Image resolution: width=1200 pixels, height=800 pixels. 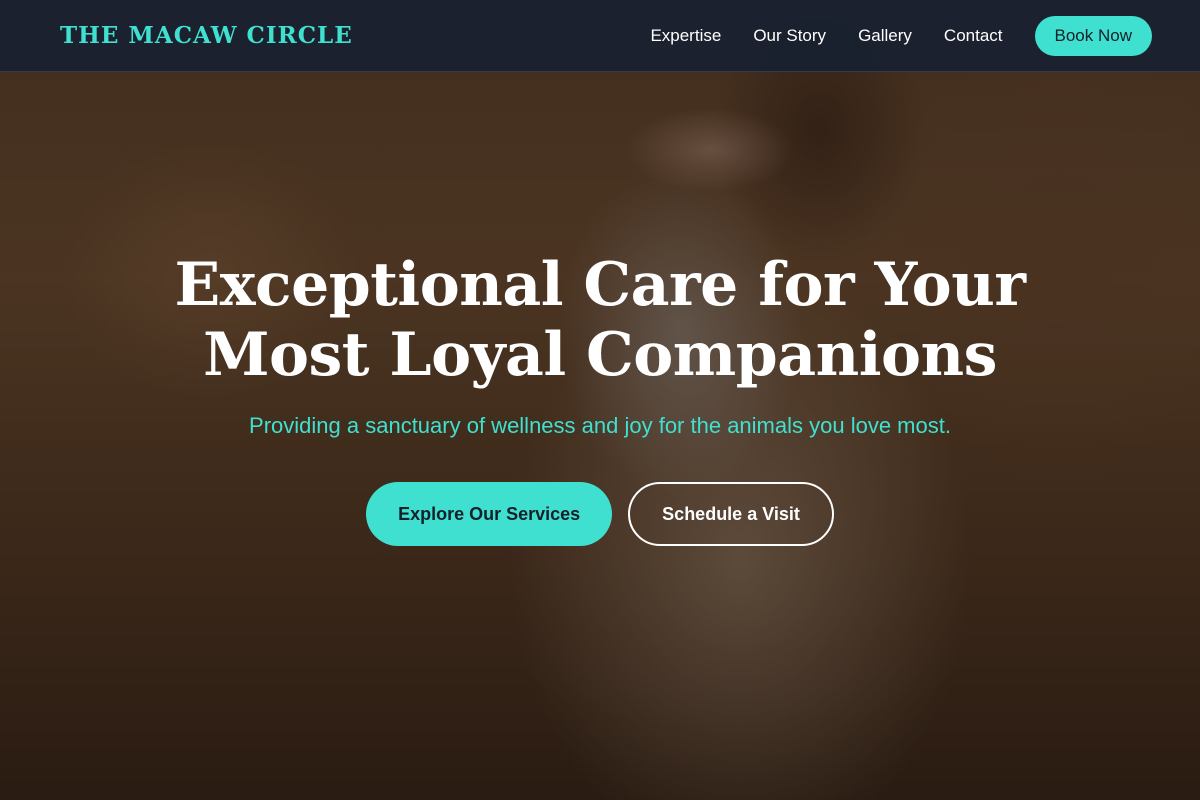 What do you see at coordinates (789, 36) in the screenshot?
I see `nav-link-our-story: Our Story` at bounding box center [789, 36].